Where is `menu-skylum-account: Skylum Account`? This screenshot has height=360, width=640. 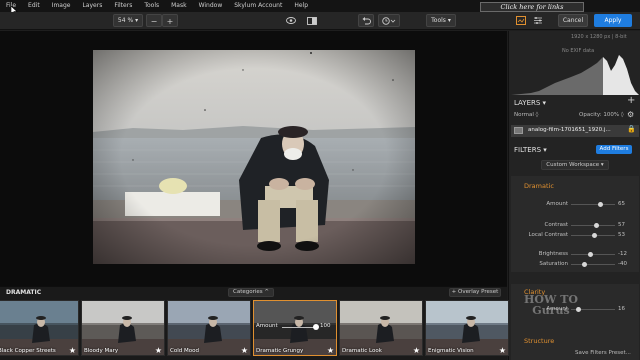
menu-skylum-account: Skylum Account is located at coordinates (258, 6).